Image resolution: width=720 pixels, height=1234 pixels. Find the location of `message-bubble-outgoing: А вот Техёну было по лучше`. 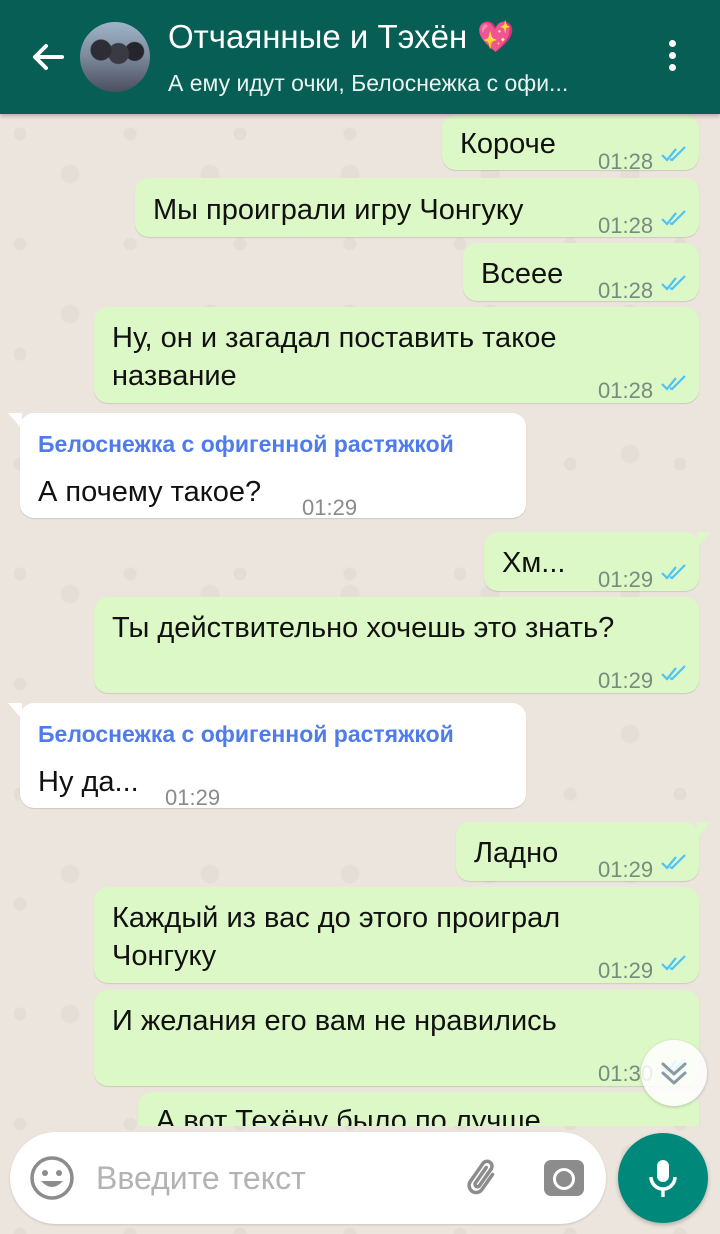

message-bubble-outgoing: А вот Техёну было по лучше is located at coordinates (418, 1109).